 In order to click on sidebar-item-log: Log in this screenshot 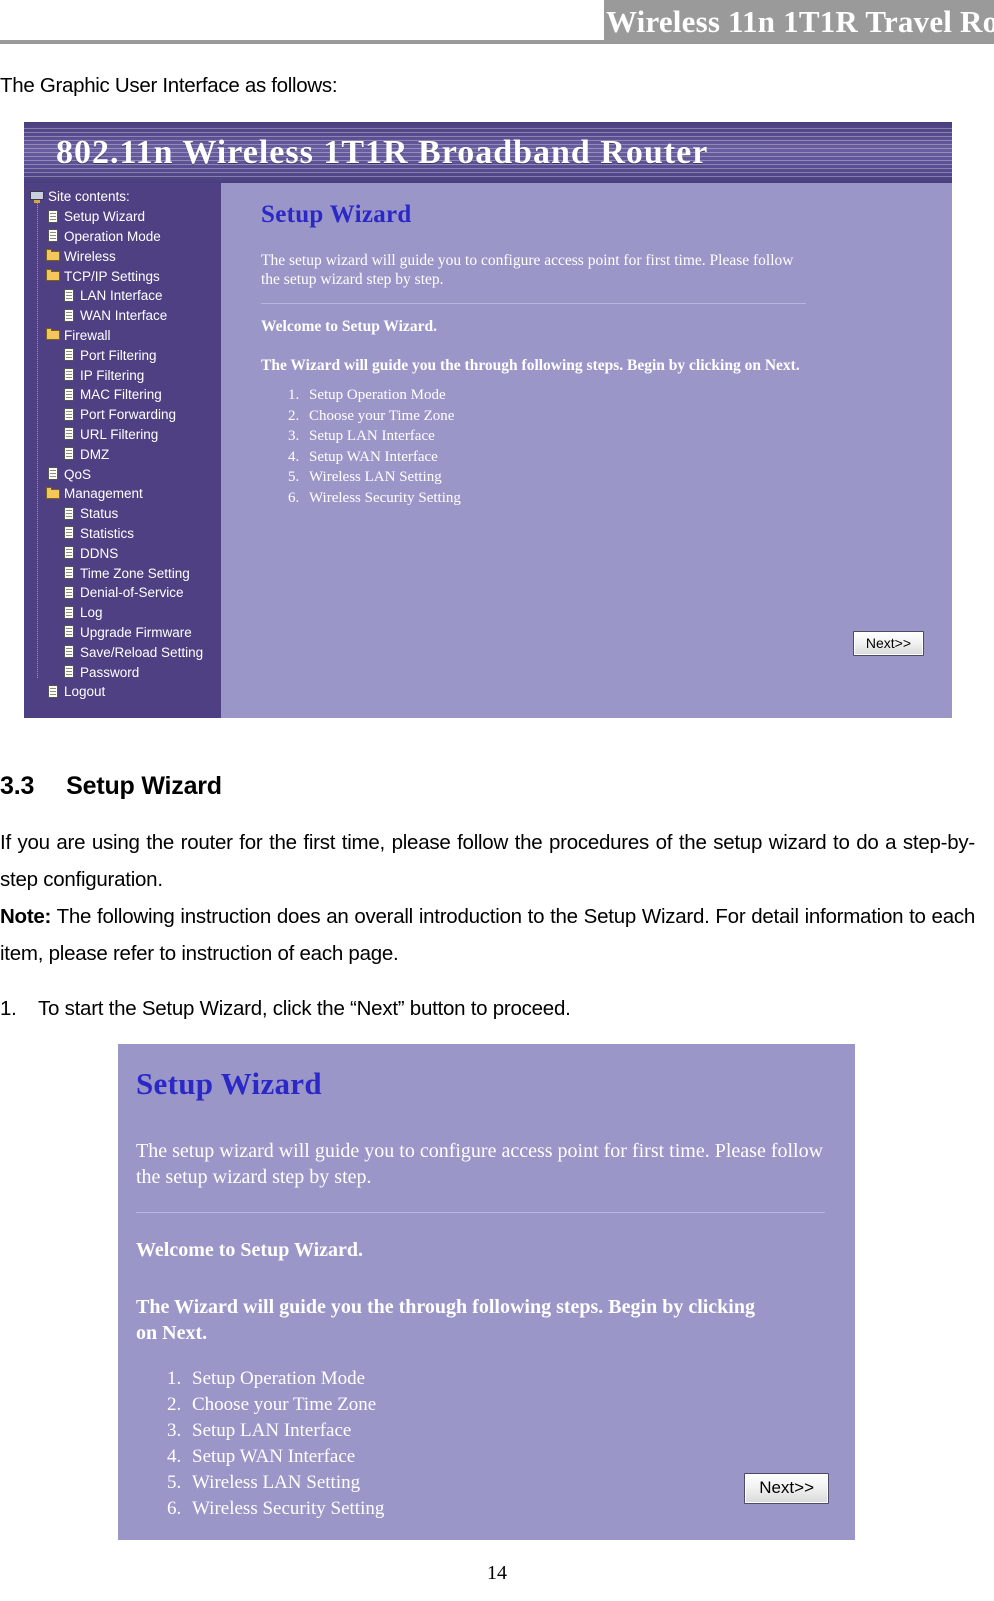, I will do `click(122, 613)`.